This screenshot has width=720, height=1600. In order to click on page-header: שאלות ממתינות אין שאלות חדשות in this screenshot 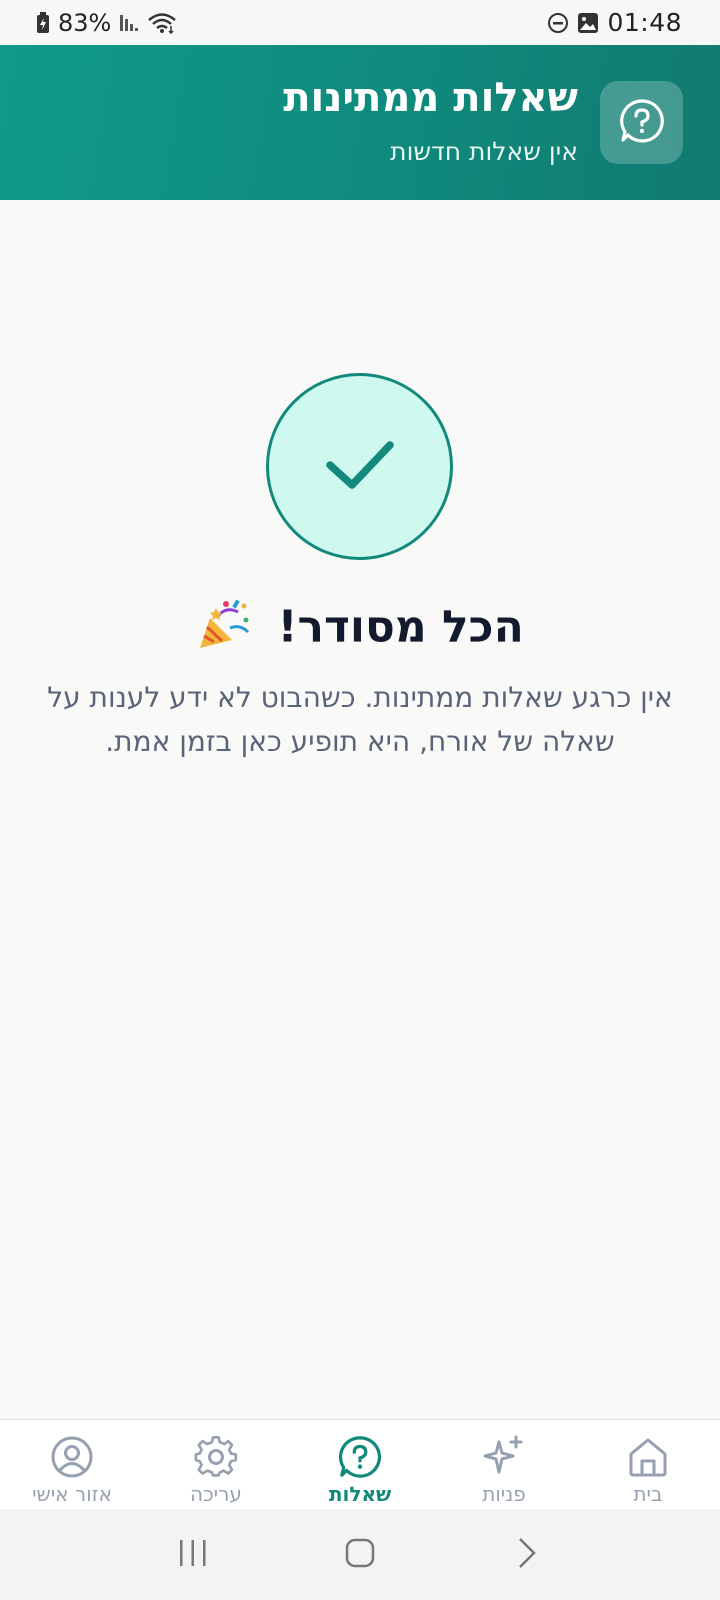, I will do `click(360, 122)`.